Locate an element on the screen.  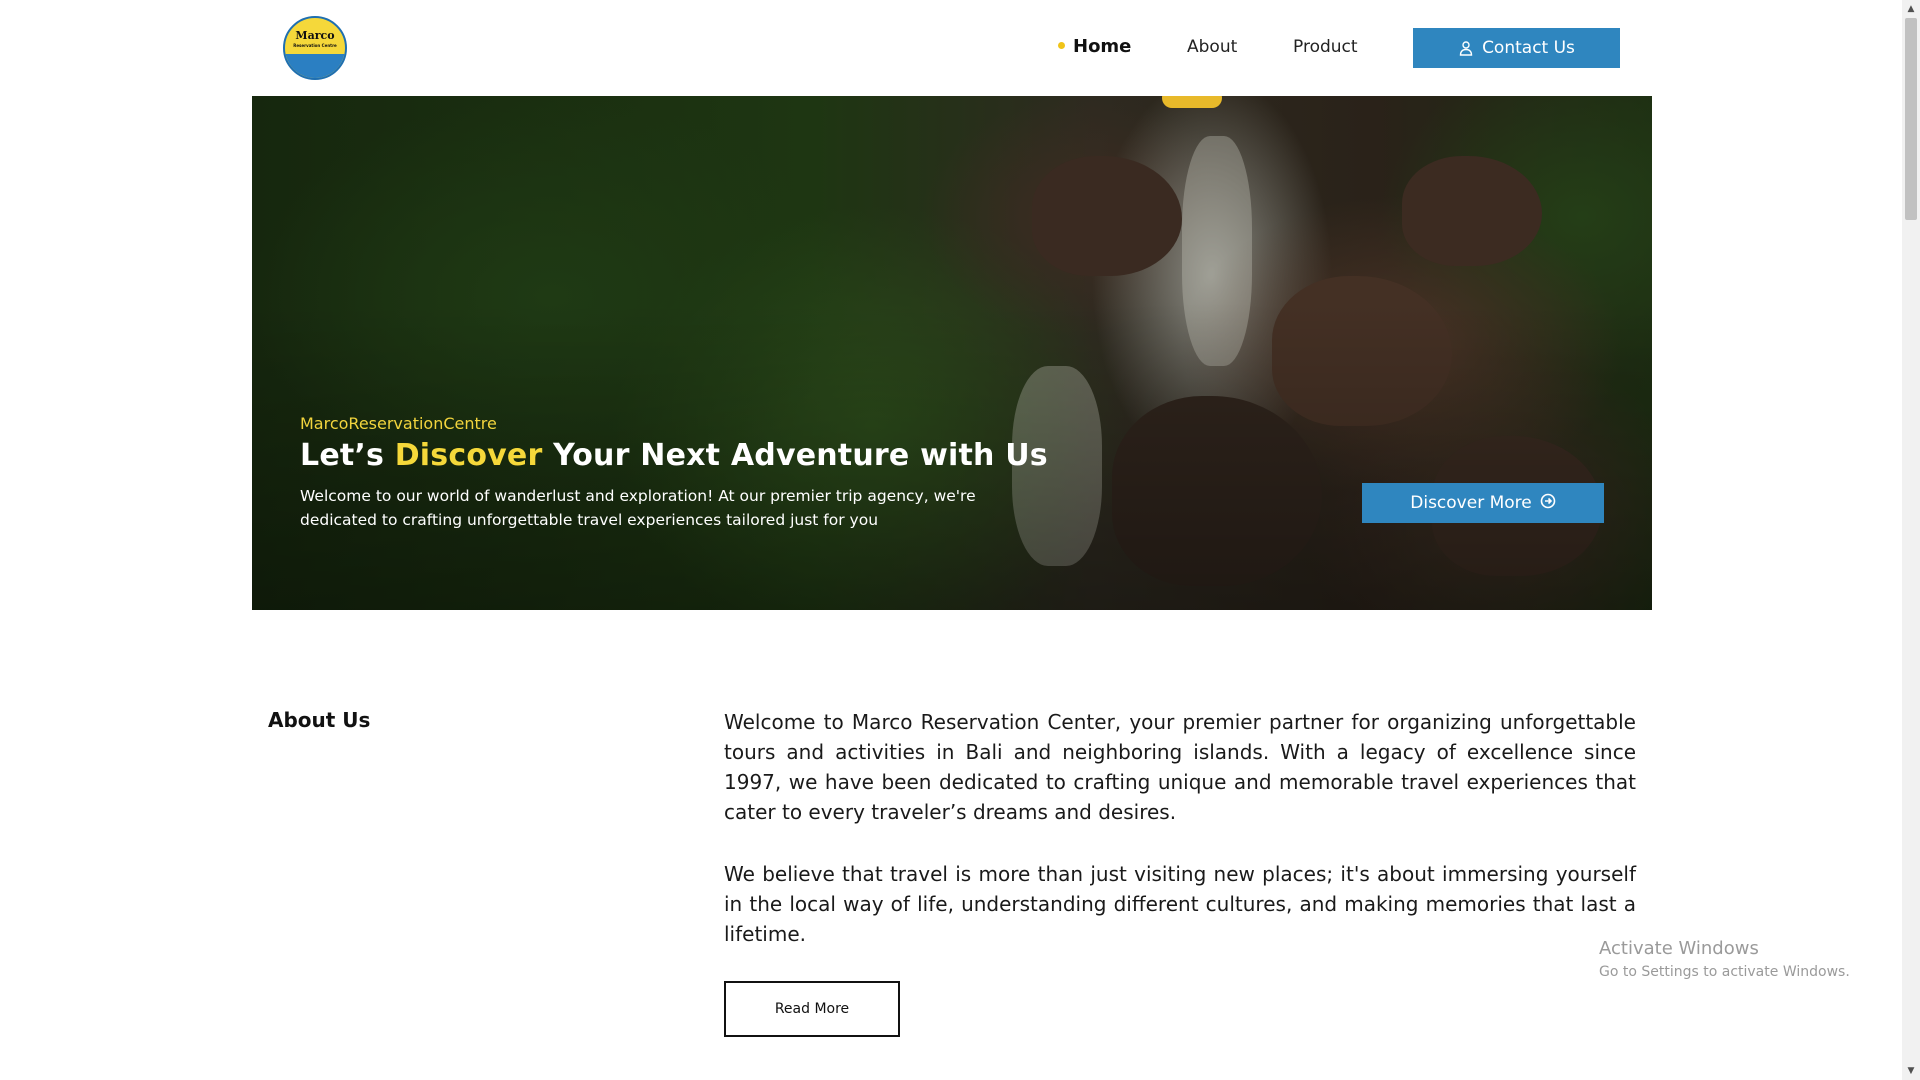
nav-item-home: Home is located at coordinates (1094, 47).